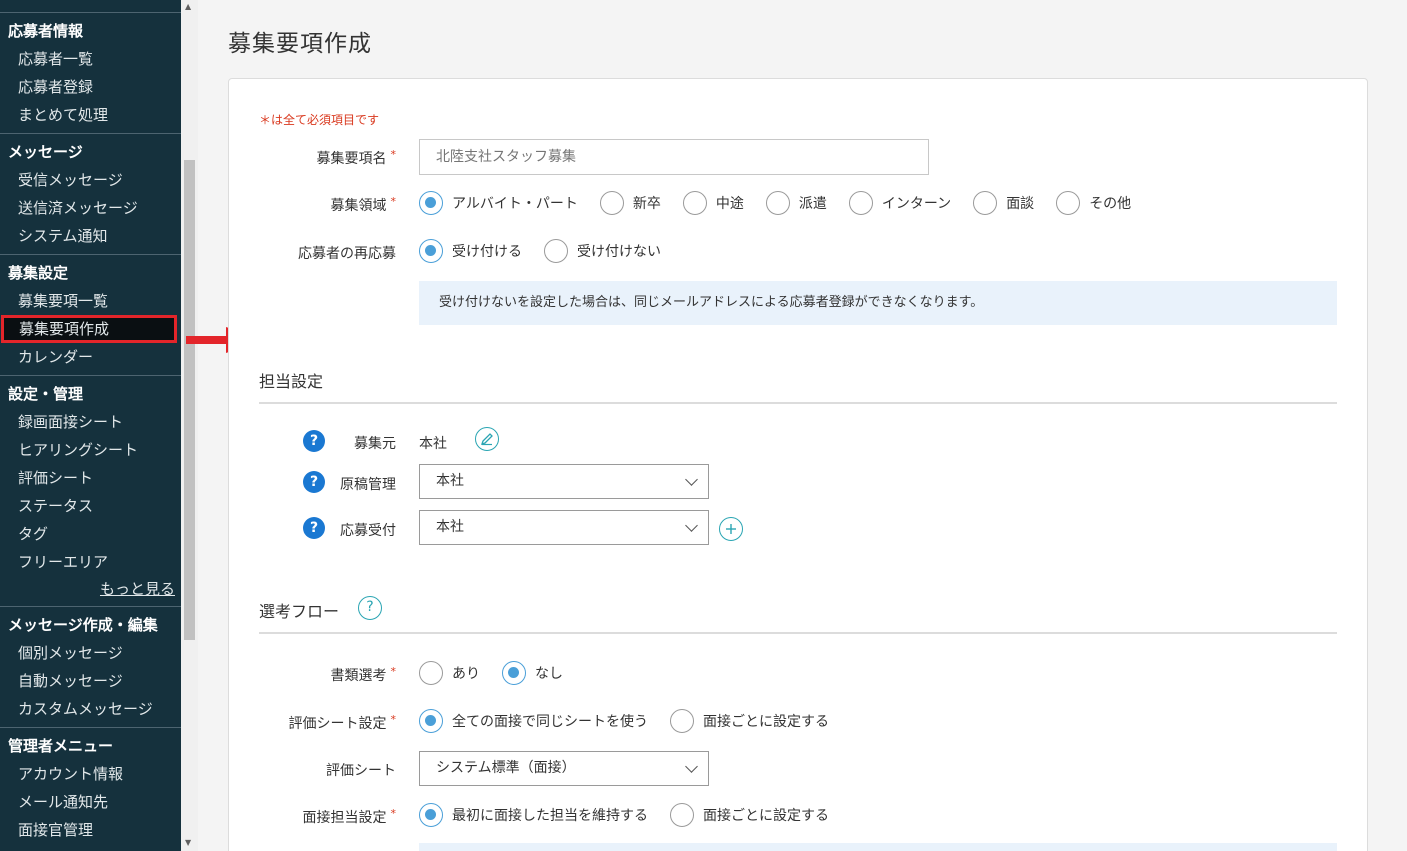  I want to click on eval-sheet-select: システム標準（面接）, so click(564, 768).